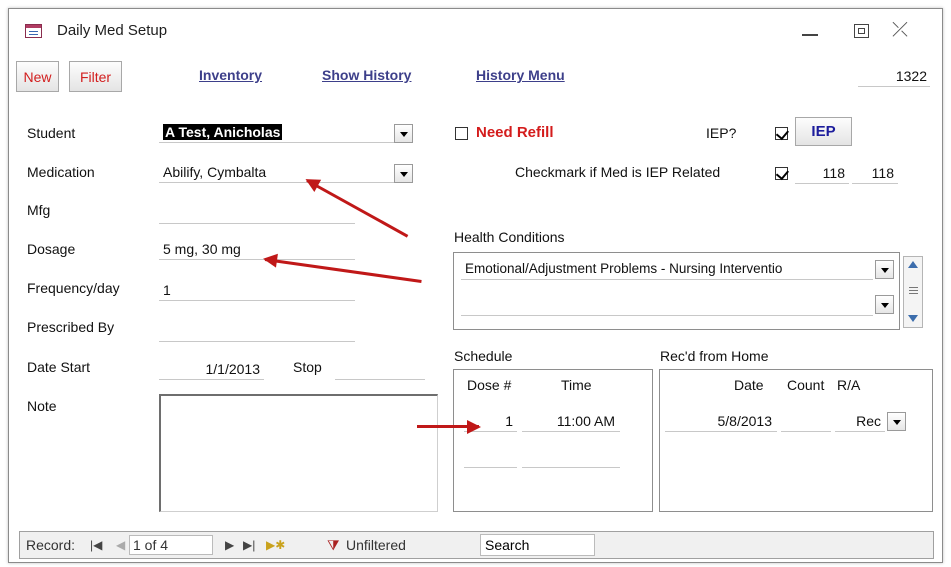 The width and height of the screenshot is (951, 567). Describe the element at coordinates (249, 545) in the screenshot. I see `last-record-icon: ▶|` at that location.